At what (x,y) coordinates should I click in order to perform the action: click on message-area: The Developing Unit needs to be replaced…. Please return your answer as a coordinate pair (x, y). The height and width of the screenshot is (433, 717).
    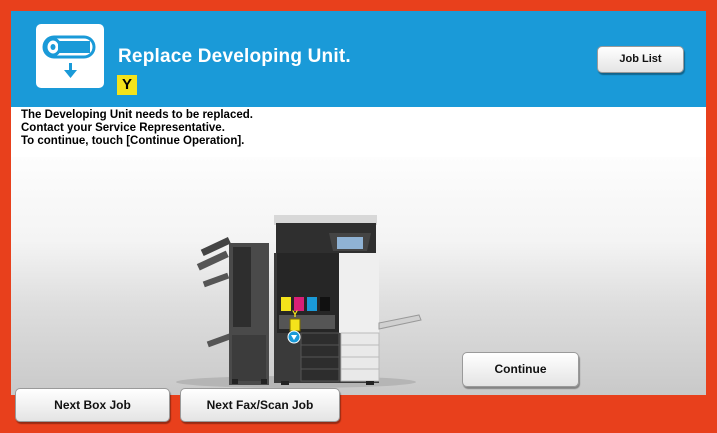
    Looking at the image, I should click on (358, 132).